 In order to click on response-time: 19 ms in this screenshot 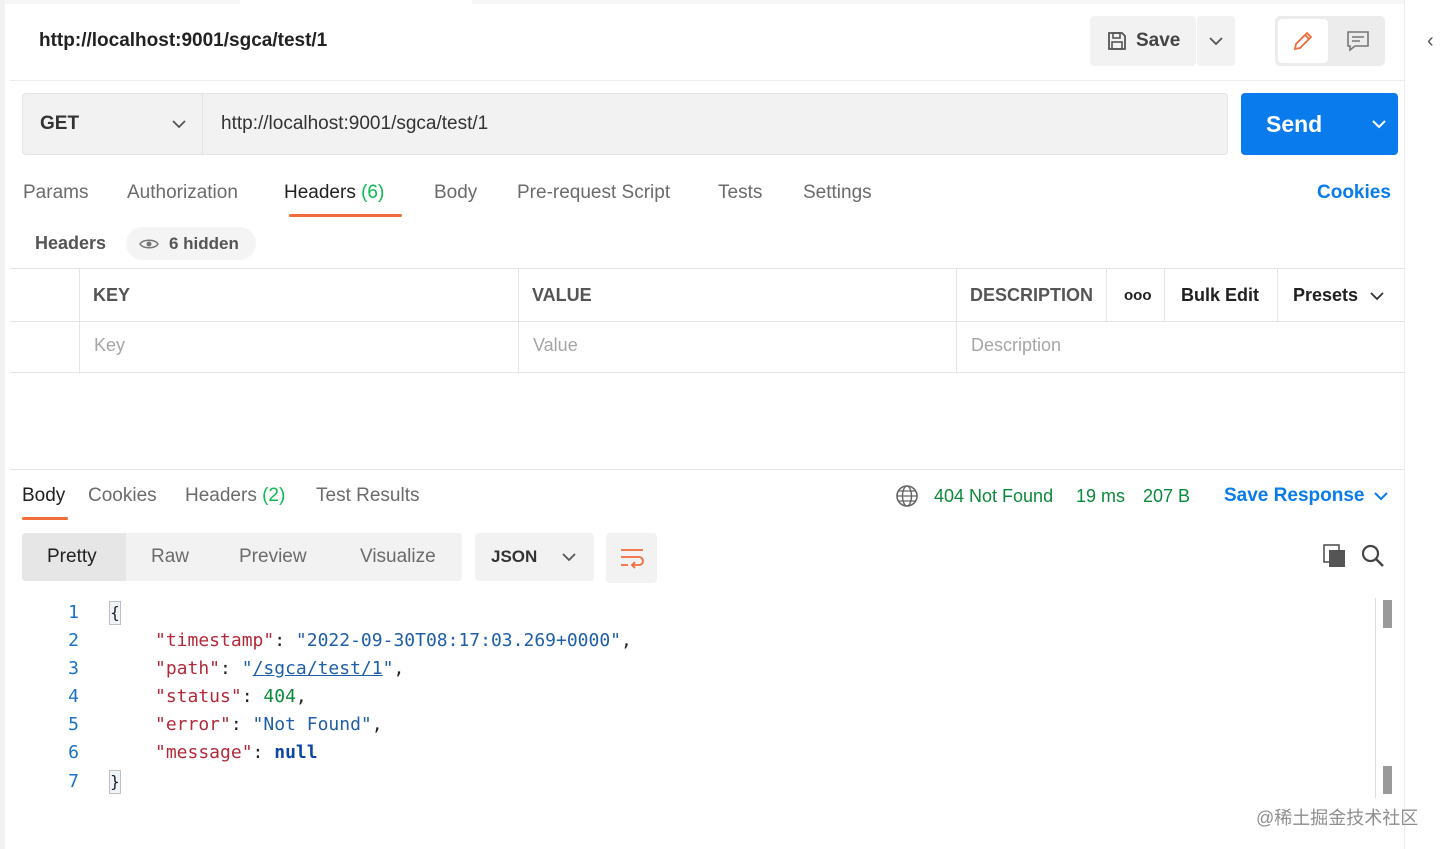, I will do `click(1100, 496)`.